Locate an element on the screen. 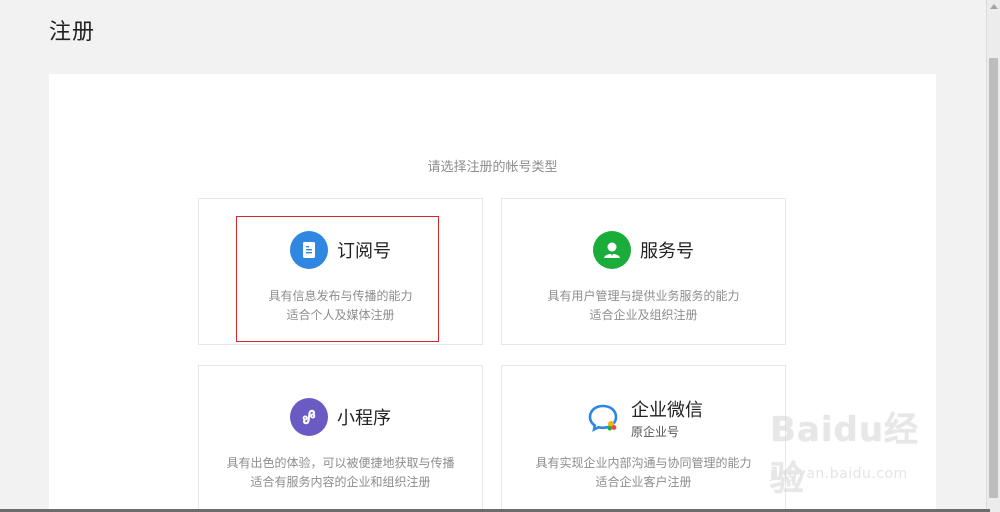 Image resolution: width=1000 pixels, height=512 pixels. card-subname: 原企业号 is located at coordinates (655, 432).